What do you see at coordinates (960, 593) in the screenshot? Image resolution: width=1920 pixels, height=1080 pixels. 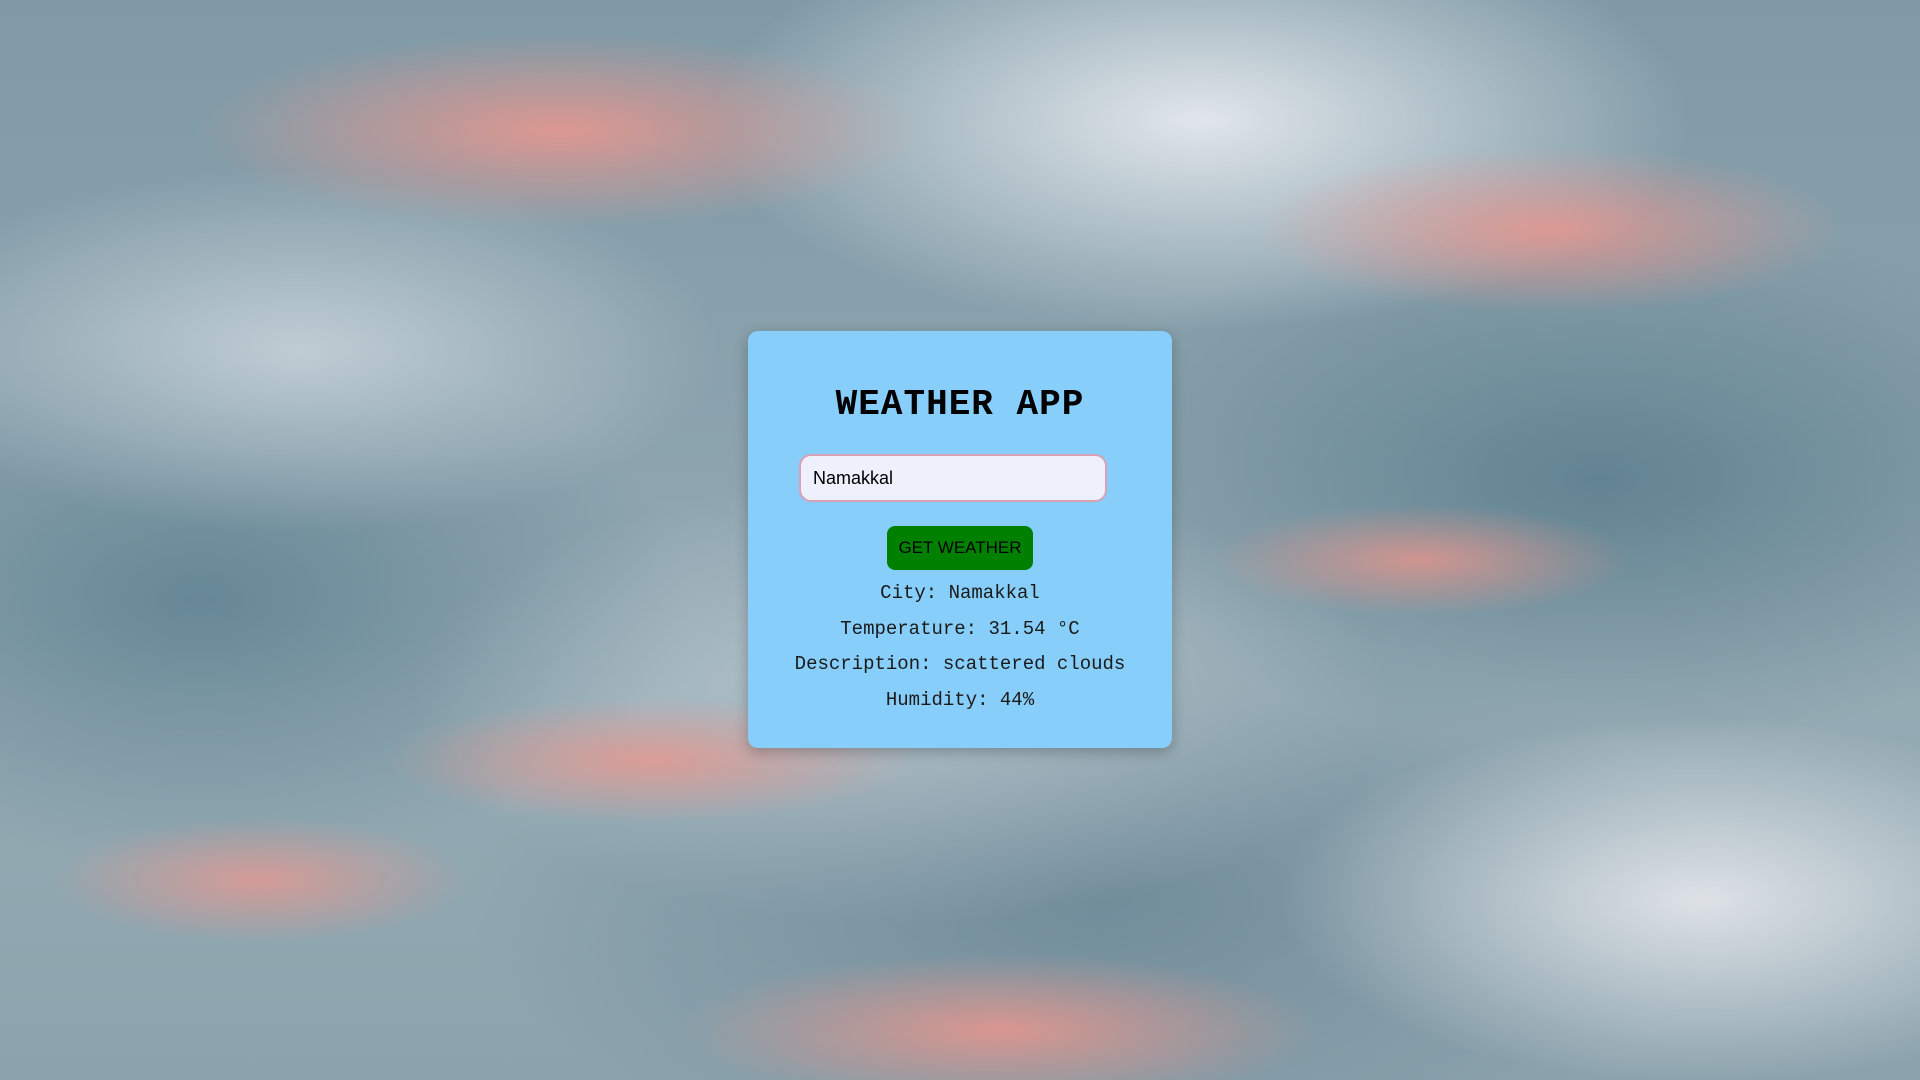 I see `city-result: City: Namakkal` at bounding box center [960, 593].